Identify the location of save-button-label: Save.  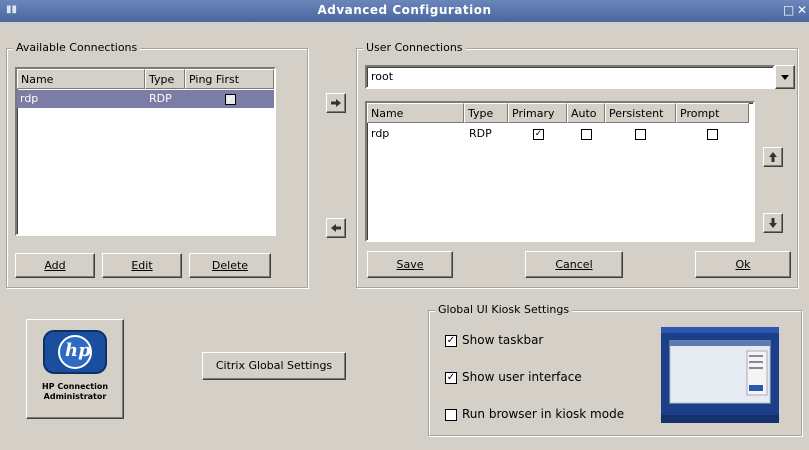
(410, 264).